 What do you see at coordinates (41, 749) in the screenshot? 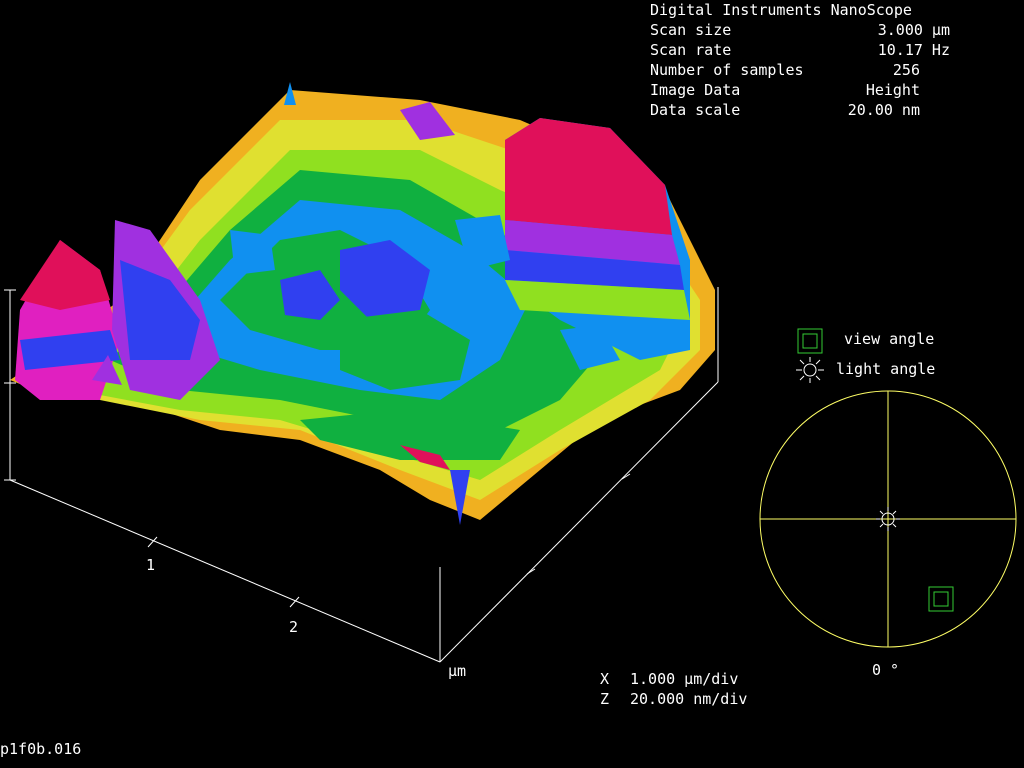
I see `filename-label: p1f0b.016` at bounding box center [41, 749].